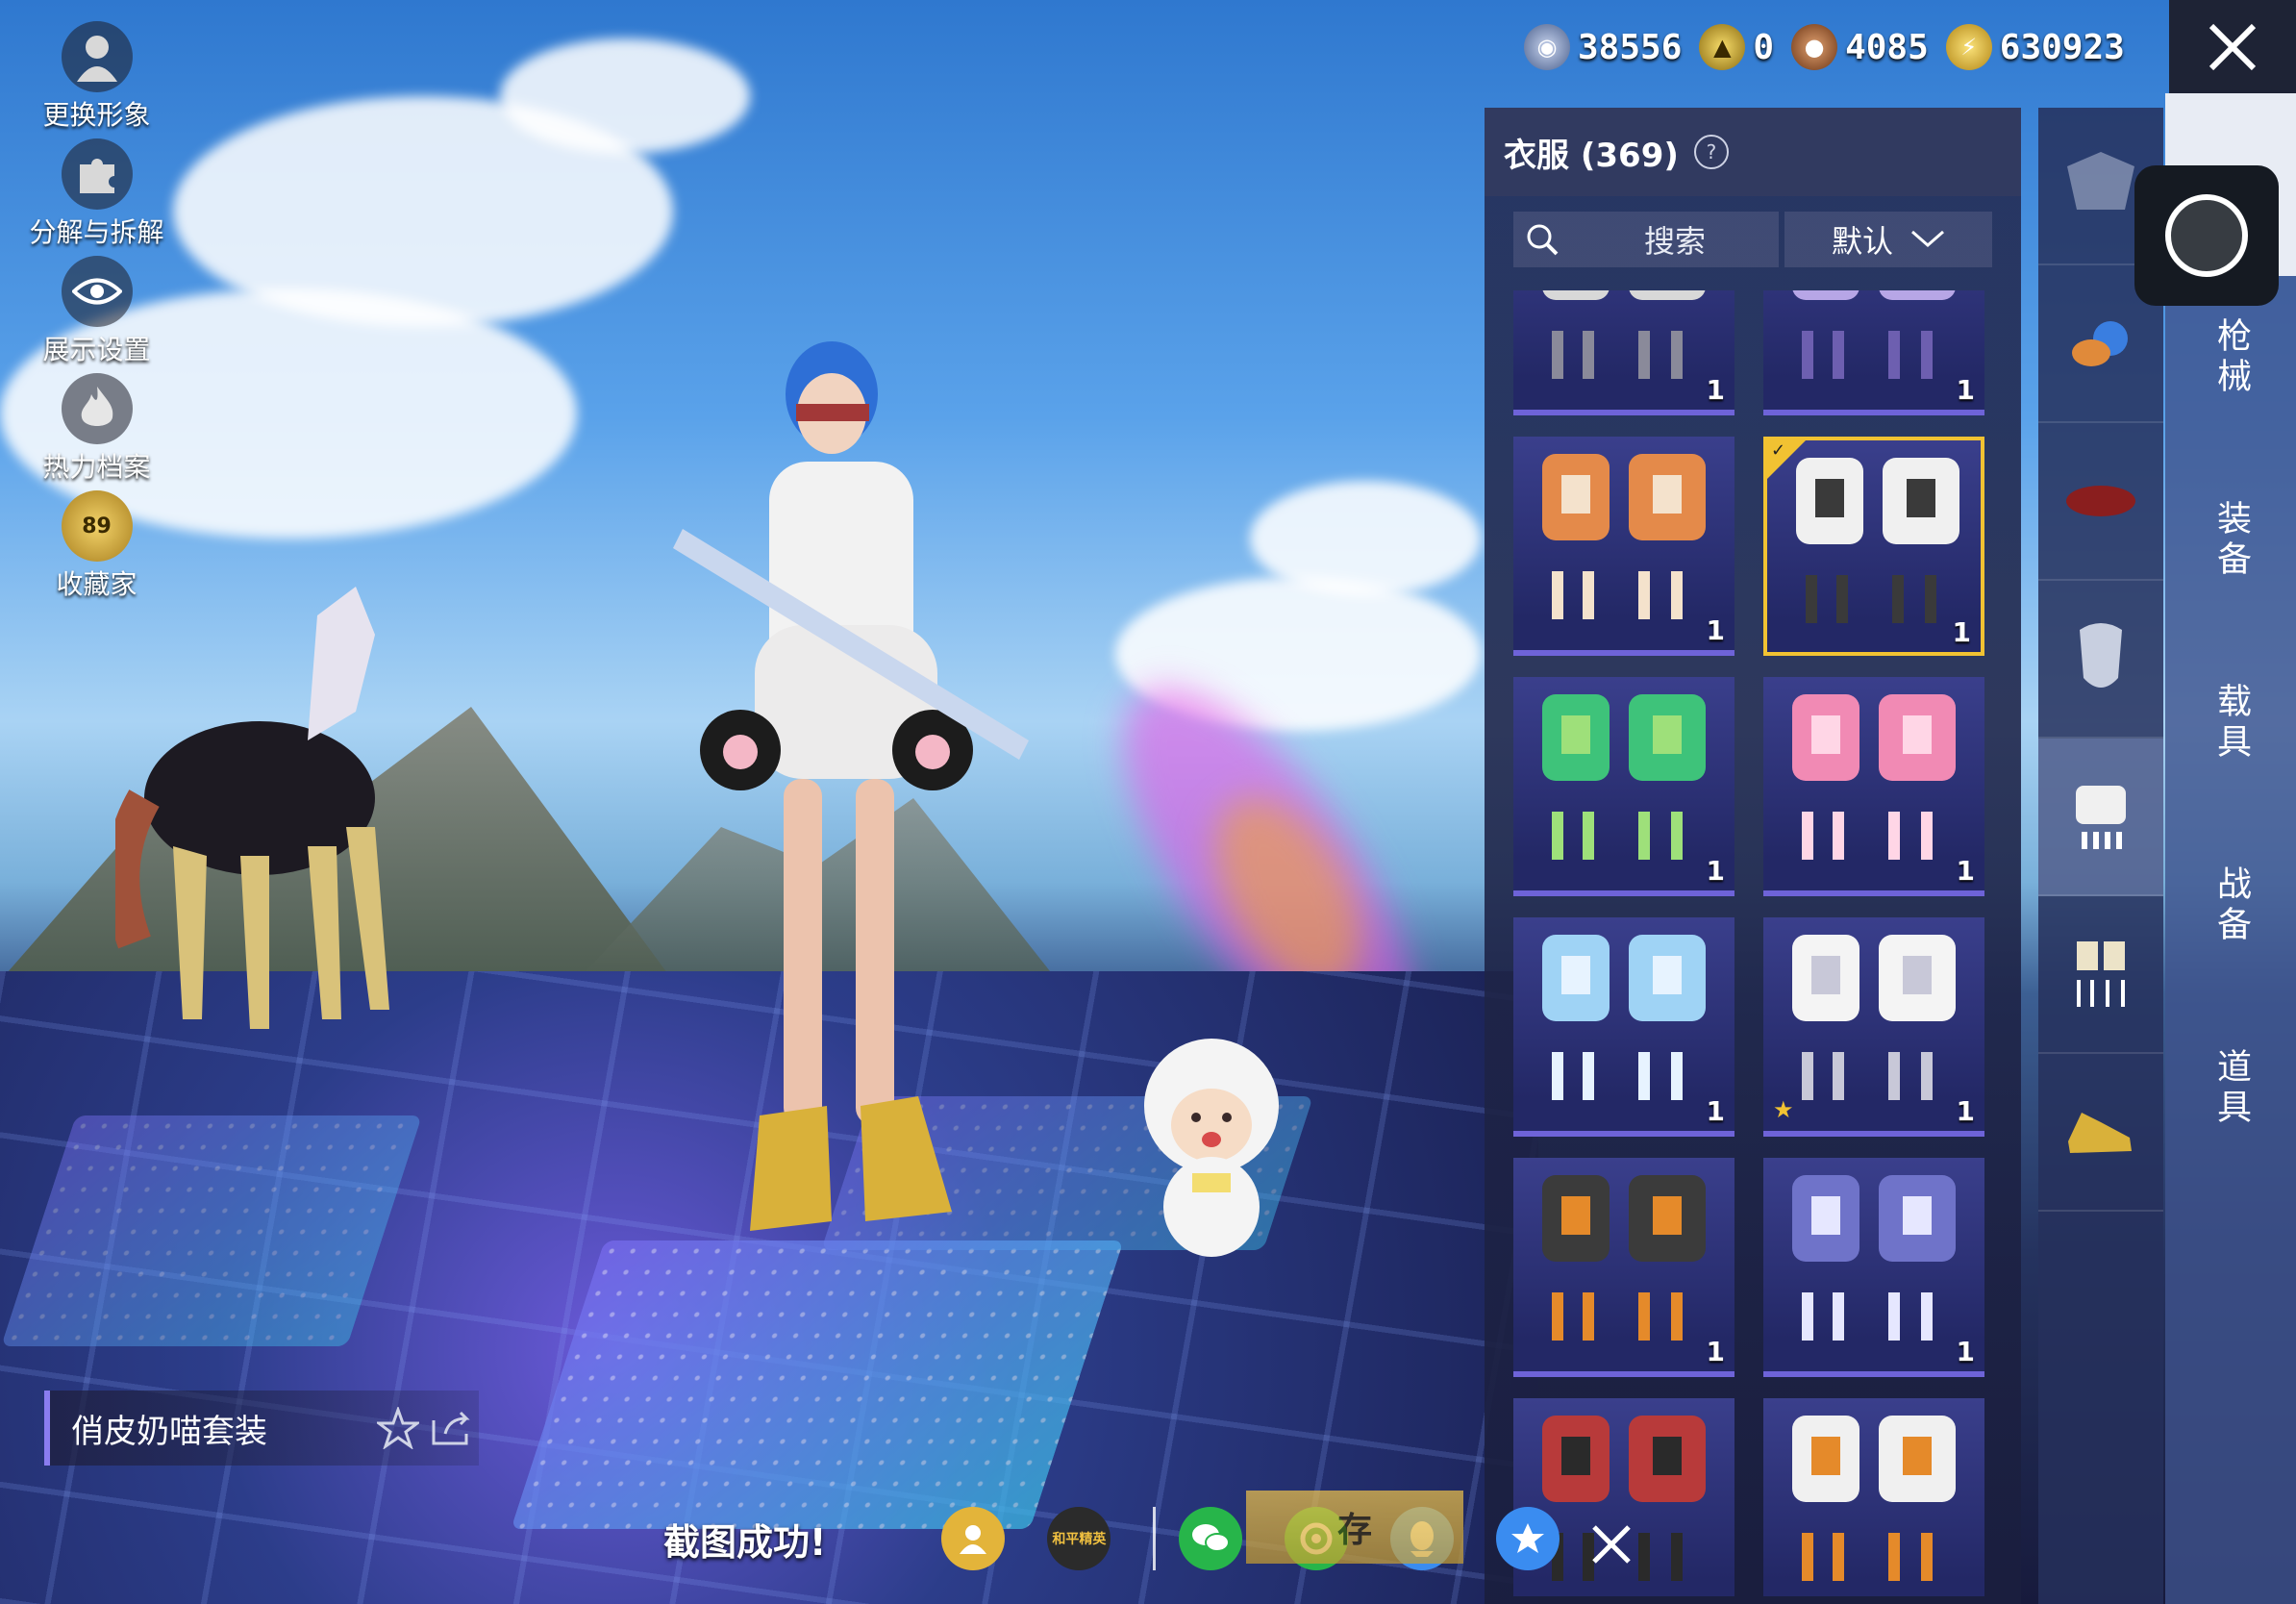 This screenshot has height=1604, width=2296. What do you see at coordinates (97, 174) in the screenshot?
I see `puzzle-icon` at bounding box center [97, 174].